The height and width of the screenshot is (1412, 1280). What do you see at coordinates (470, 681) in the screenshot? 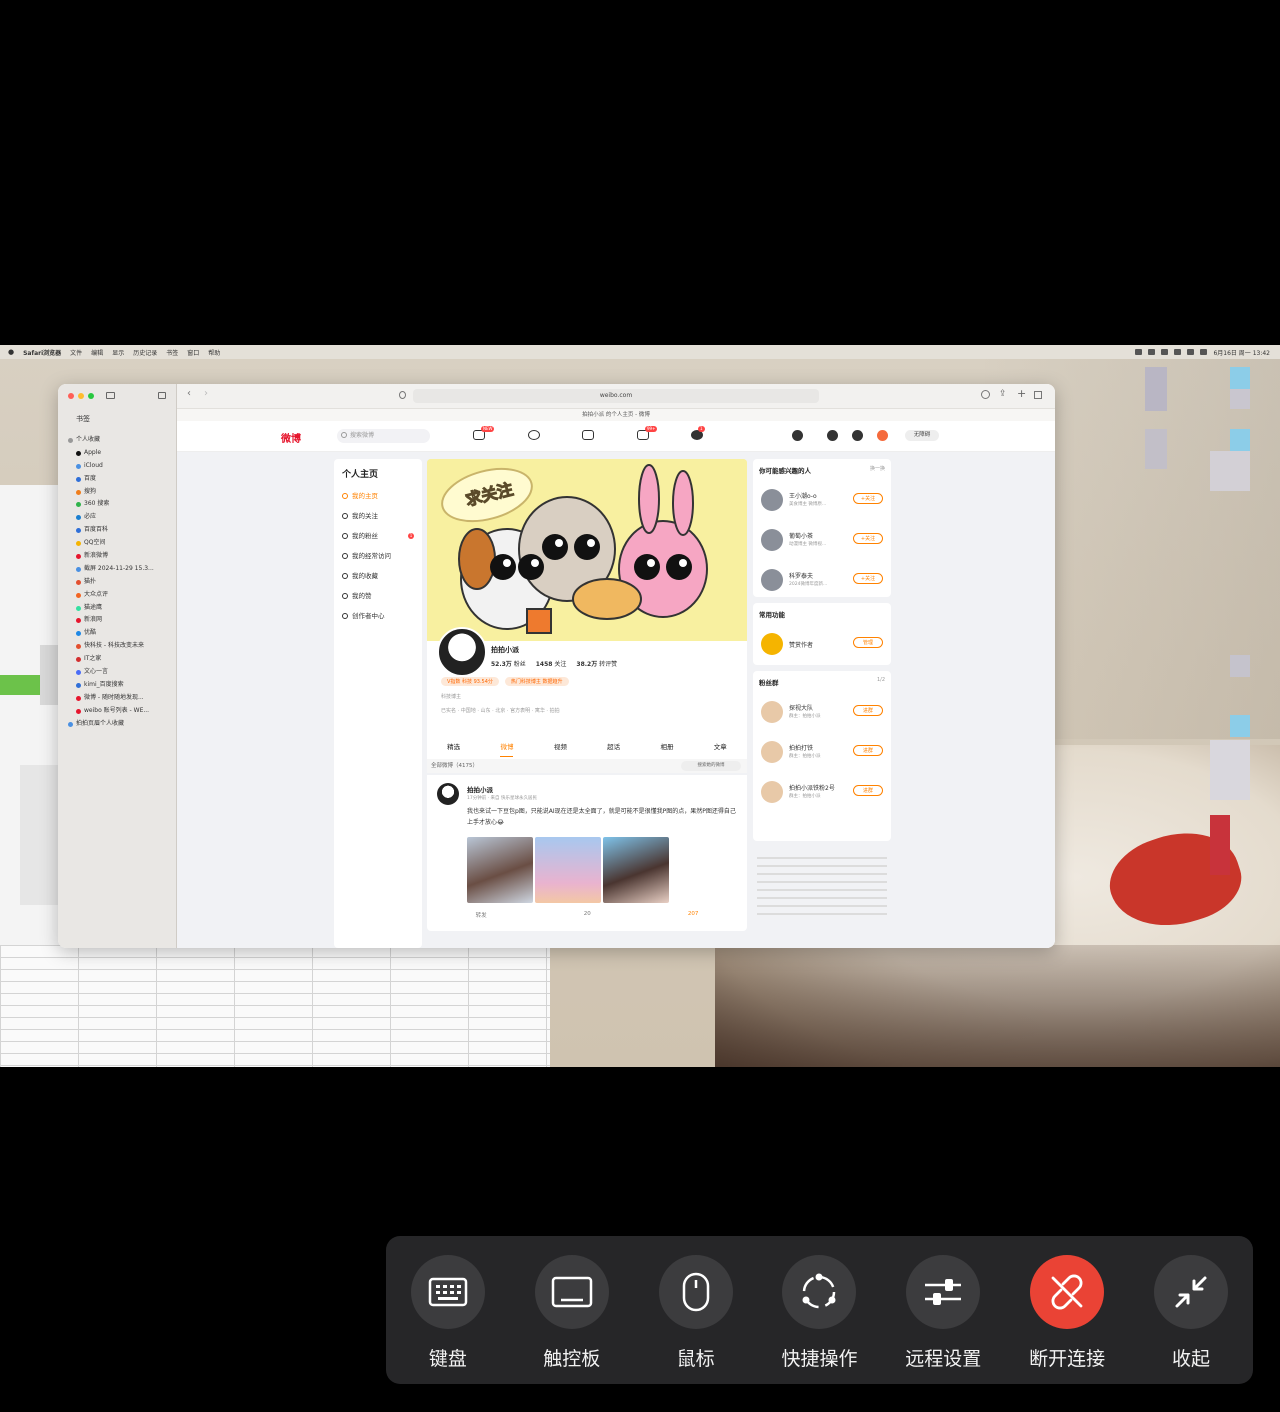
I see `v-index-tag: V指数 科技 93.54分` at bounding box center [470, 681].